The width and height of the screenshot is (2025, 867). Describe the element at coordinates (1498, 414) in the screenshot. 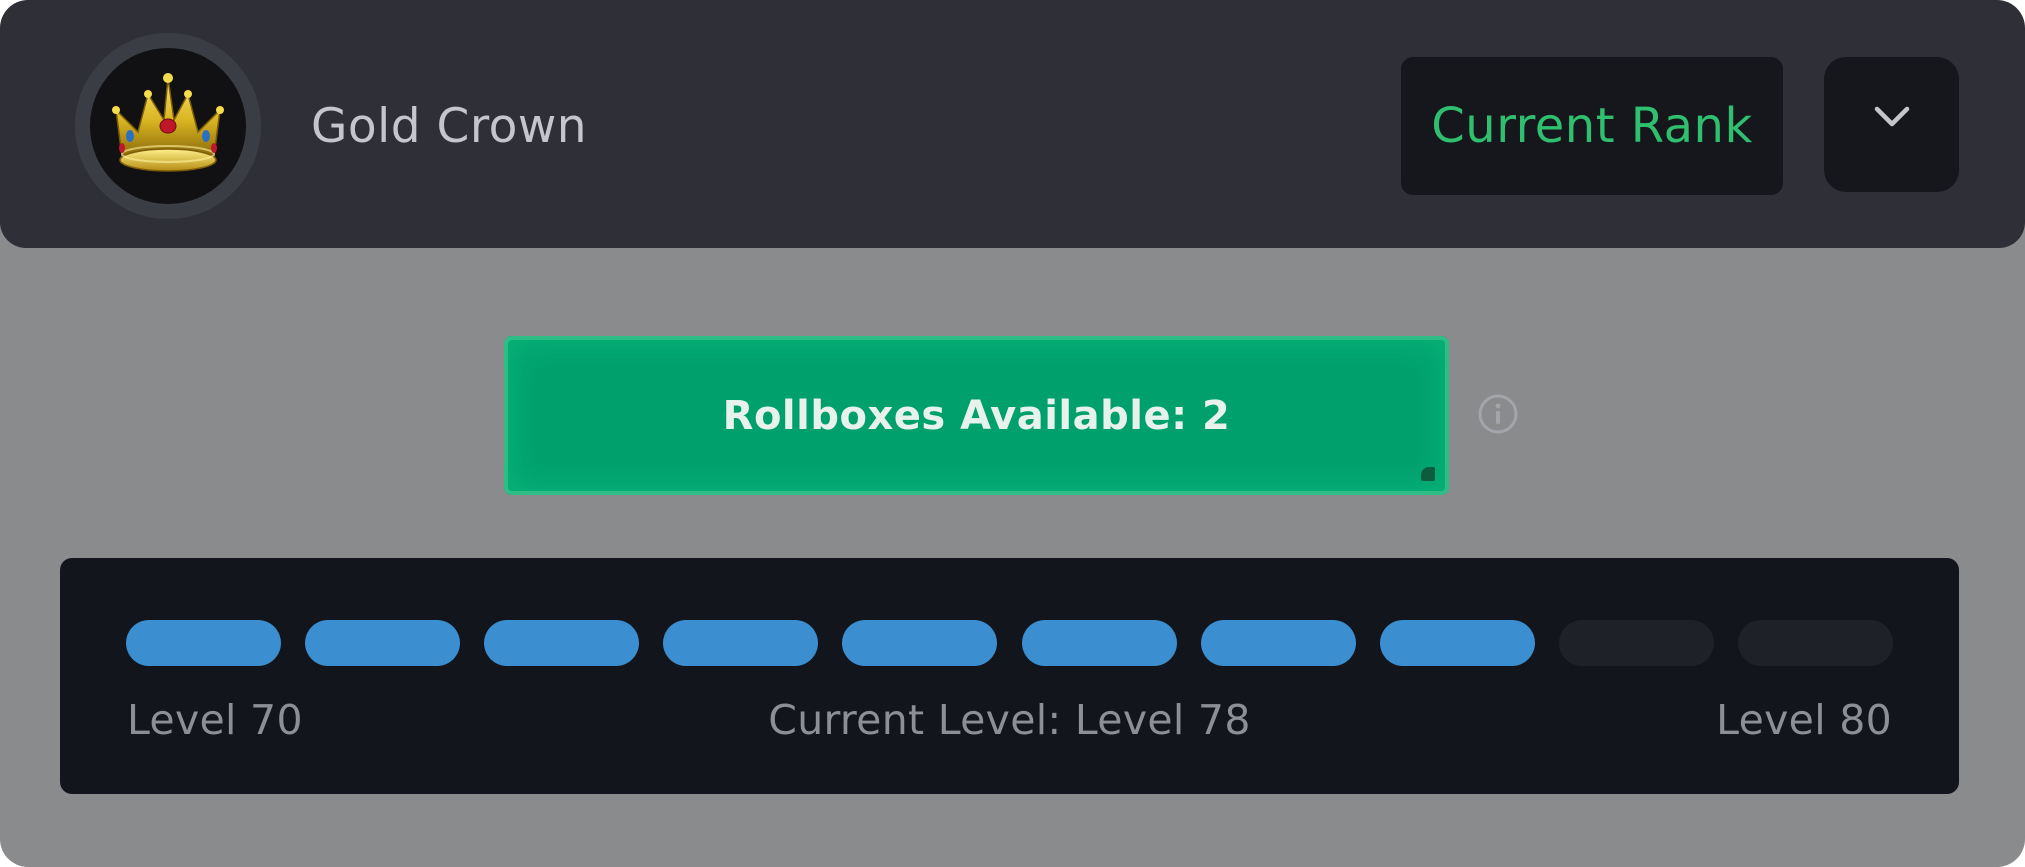

I see `info-icon` at that location.